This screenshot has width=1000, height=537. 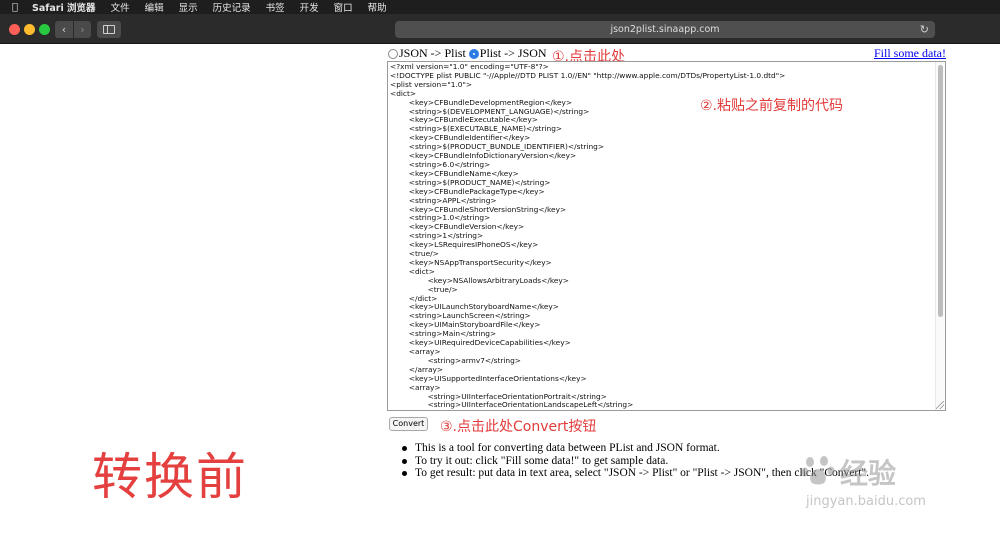 I want to click on back-button: ‹, so click(x=64, y=29).